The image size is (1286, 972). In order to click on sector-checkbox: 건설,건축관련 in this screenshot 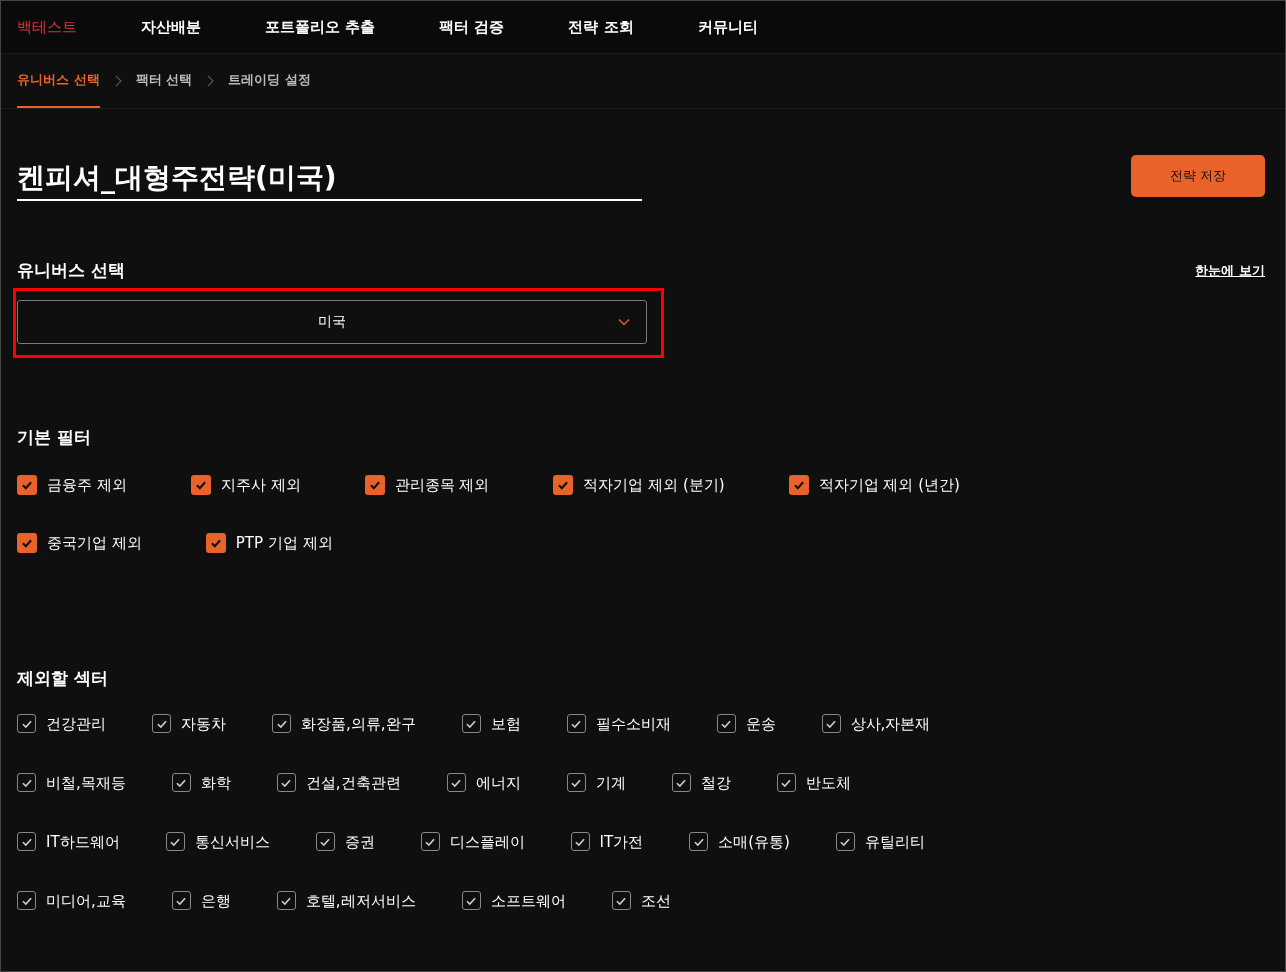, I will do `click(338, 784)`.